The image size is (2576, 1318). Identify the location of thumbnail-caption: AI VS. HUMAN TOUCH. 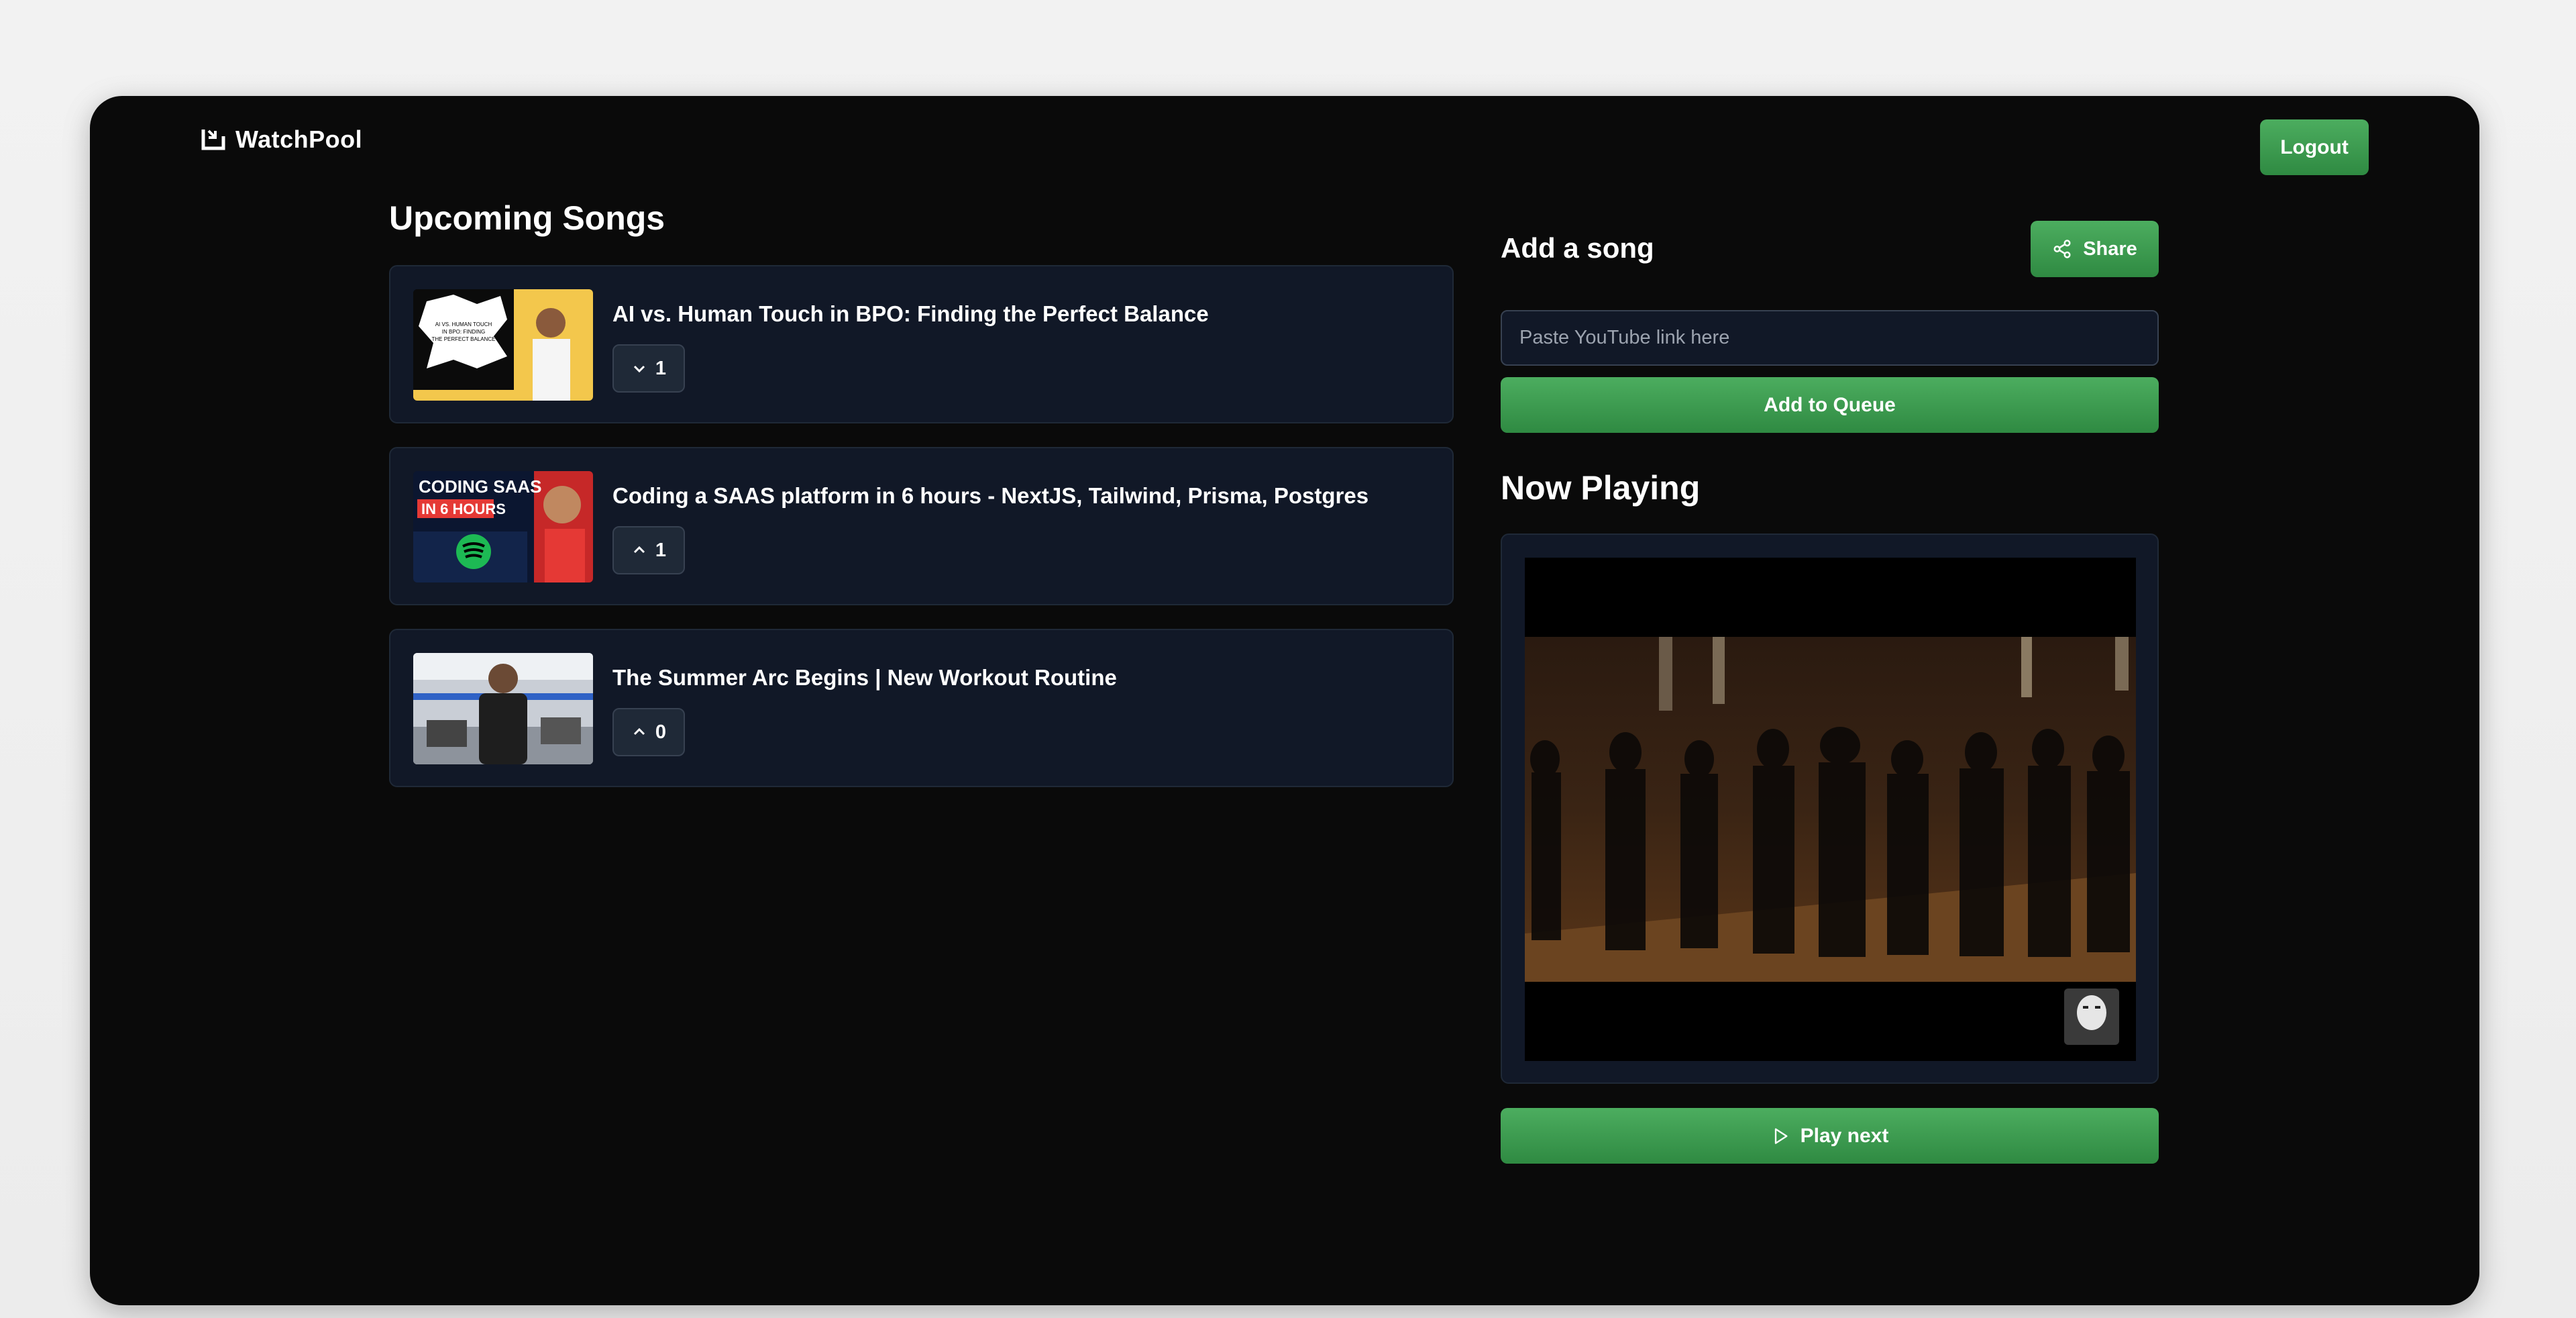
(463, 324).